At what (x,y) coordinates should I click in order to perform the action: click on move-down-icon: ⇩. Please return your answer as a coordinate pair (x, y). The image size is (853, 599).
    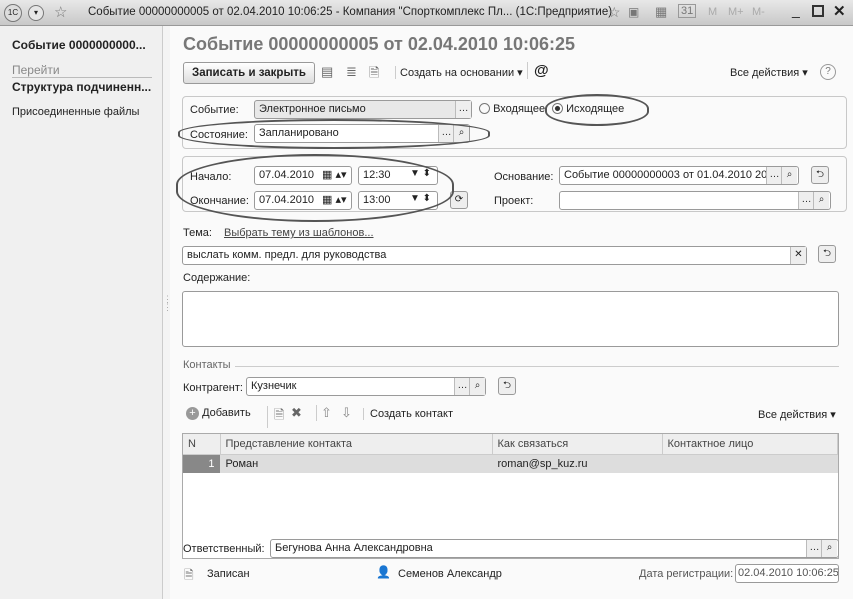
    Looking at the image, I should click on (346, 413).